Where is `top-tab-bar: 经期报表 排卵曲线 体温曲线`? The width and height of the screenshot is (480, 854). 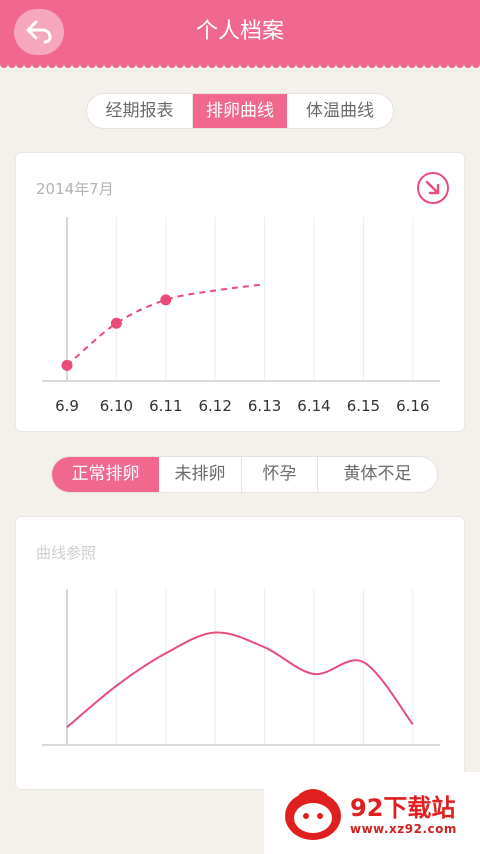 top-tab-bar: 经期报表 排卵曲线 体温曲线 is located at coordinates (240, 111).